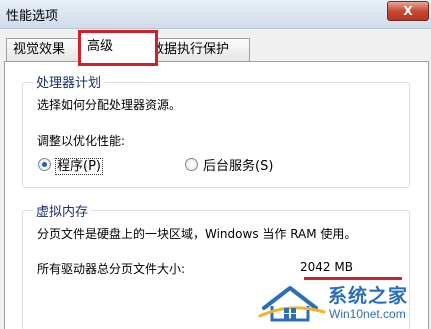 The height and width of the screenshot is (329, 431). I want to click on watermark-url: Win10net.com, so click(367, 314).